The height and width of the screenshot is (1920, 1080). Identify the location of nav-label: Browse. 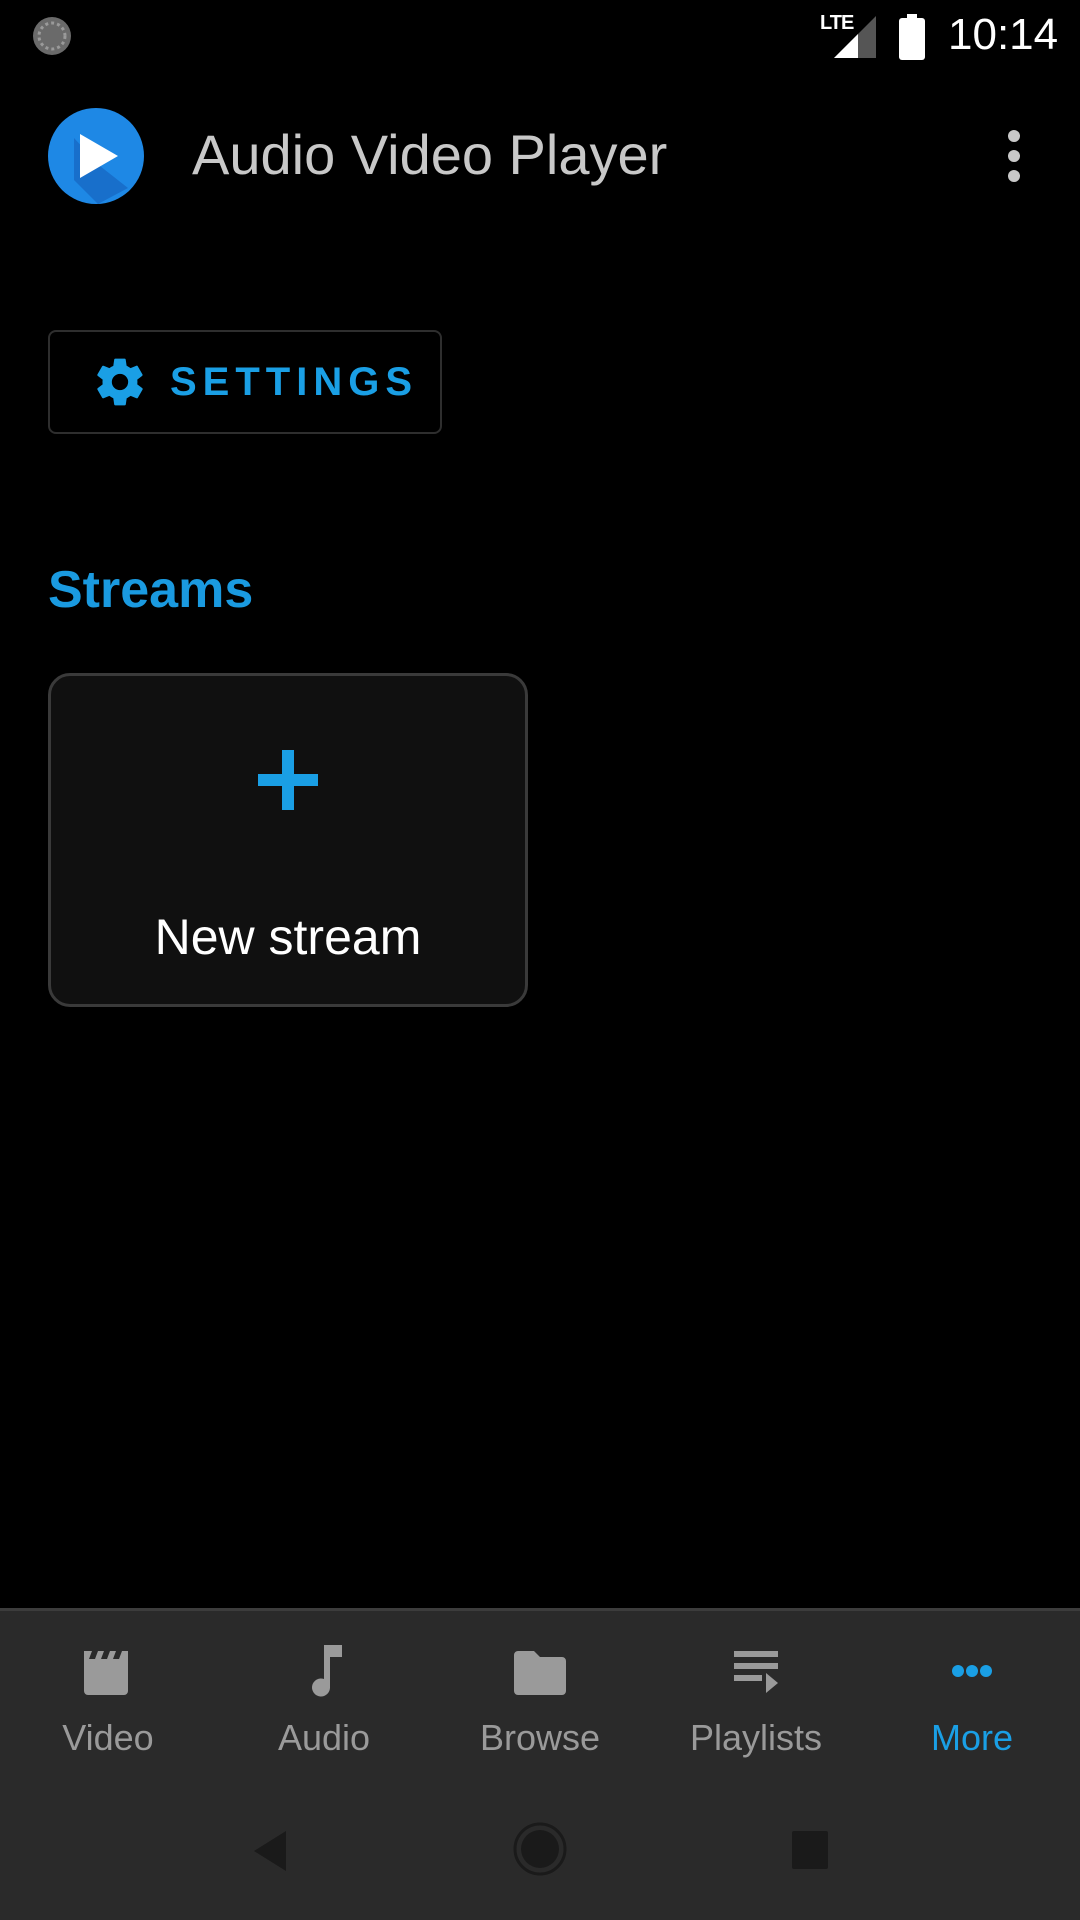
(540, 1737).